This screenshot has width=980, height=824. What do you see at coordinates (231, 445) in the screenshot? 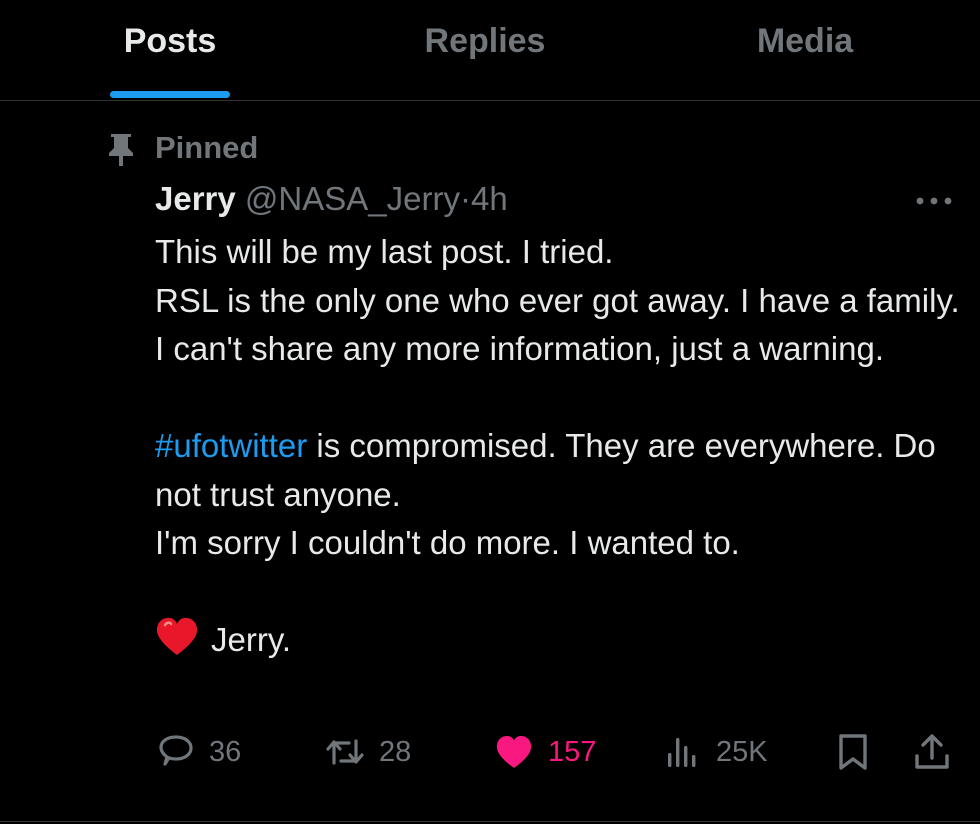
I see `hashtag-link: #ufotwitter` at bounding box center [231, 445].